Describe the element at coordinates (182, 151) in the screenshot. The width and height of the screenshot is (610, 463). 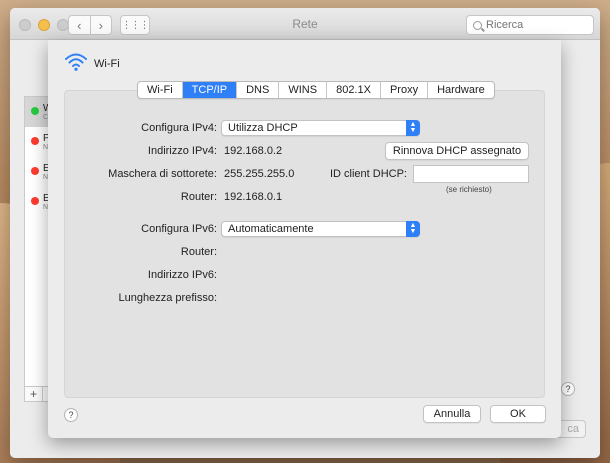
I see `ipv4-address-label: Indirizzo IPv4:` at that location.